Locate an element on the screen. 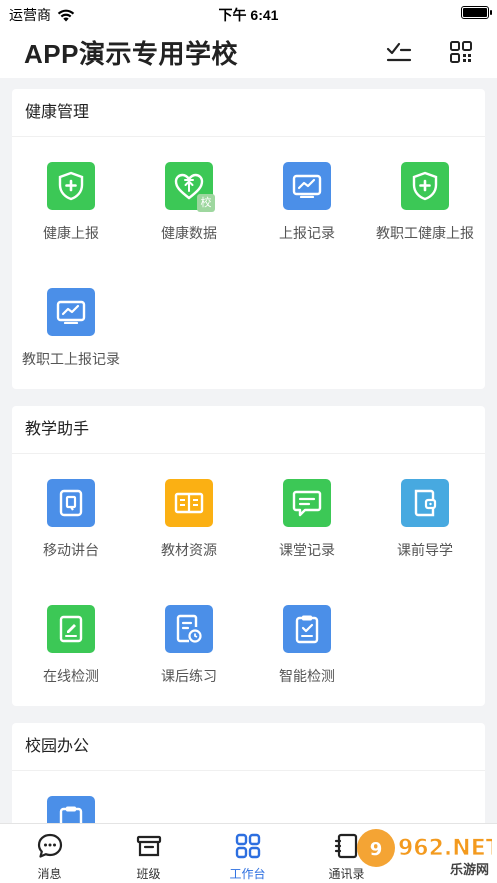 The height and width of the screenshot is (883, 497). tab-class: 班级 is located at coordinates (148, 853).